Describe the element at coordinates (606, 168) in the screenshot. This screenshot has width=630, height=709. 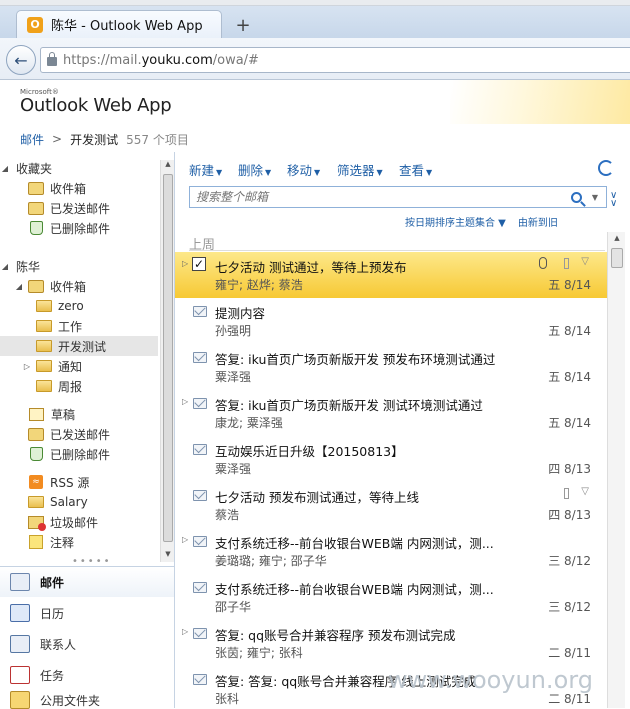
I see `refresh-icon` at that location.